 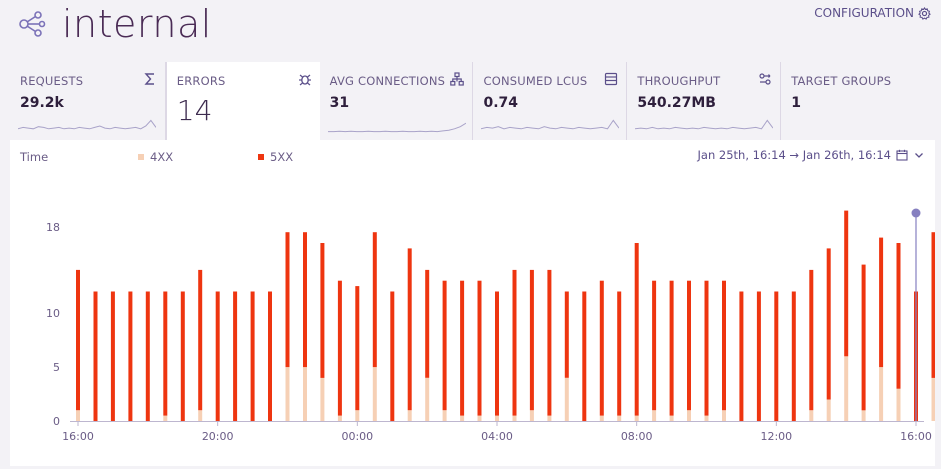 I want to click on configuration-button: CONFIGURATION, so click(x=872, y=13).